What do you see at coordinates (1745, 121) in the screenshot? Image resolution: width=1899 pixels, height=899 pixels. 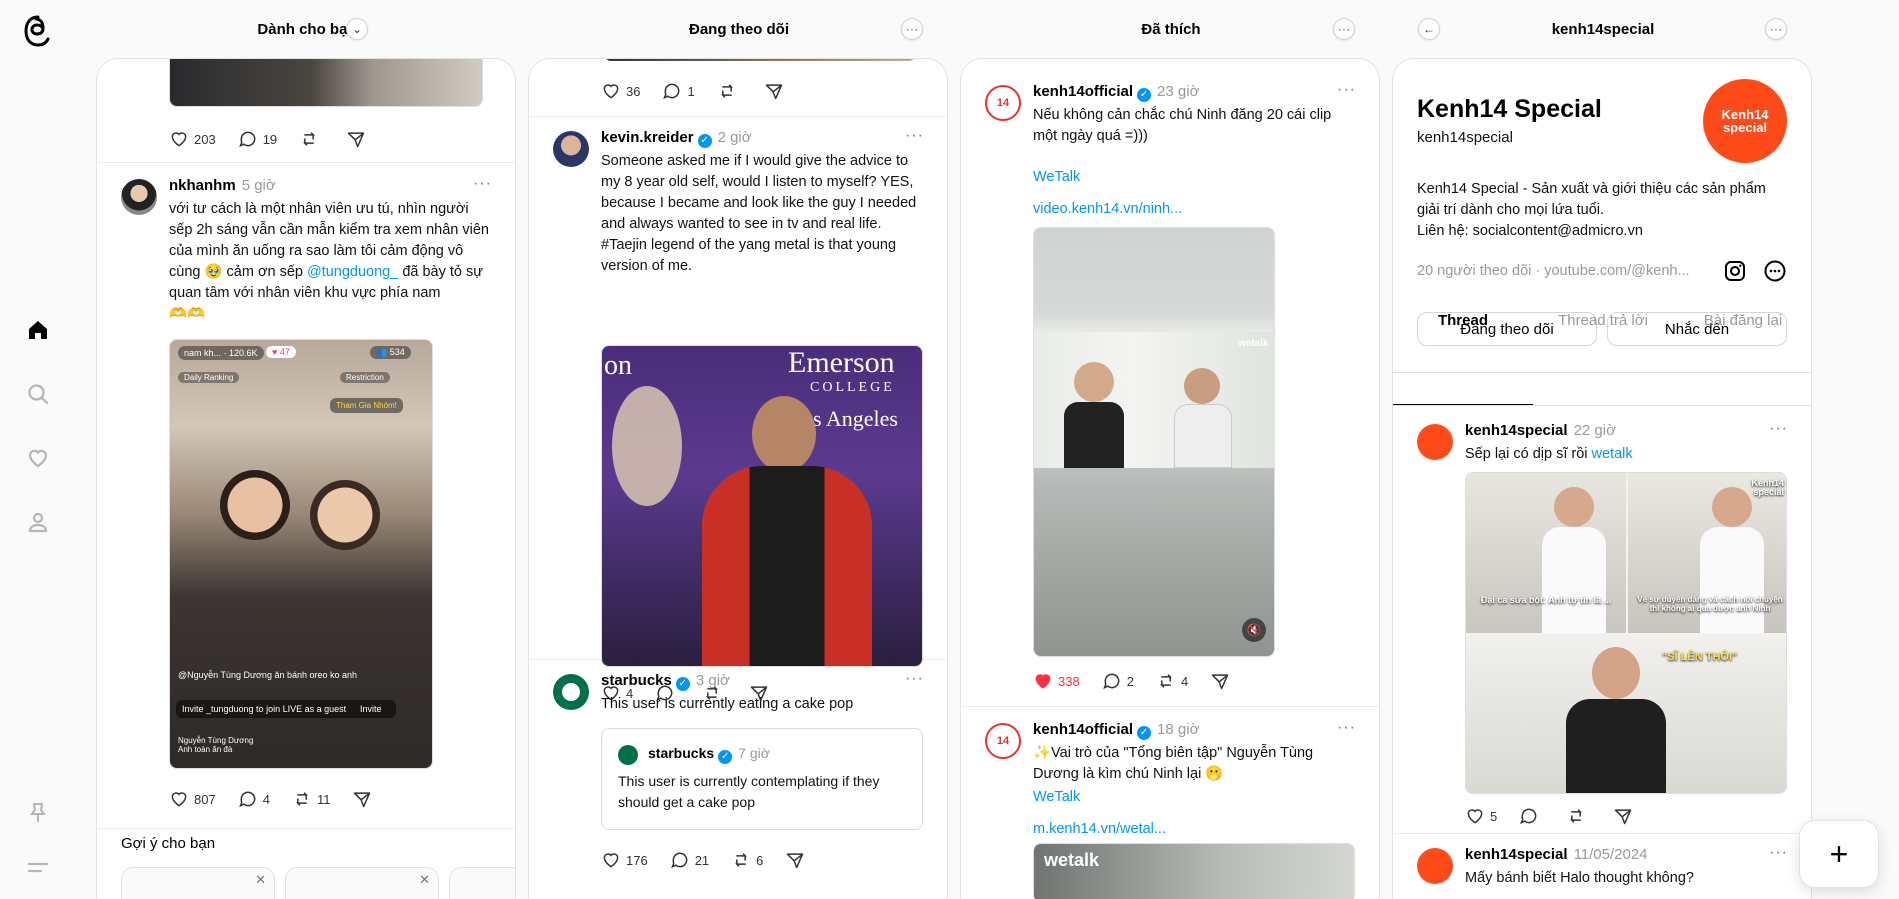 I see `profile-avatar: Kenh14 special` at bounding box center [1745, 121].